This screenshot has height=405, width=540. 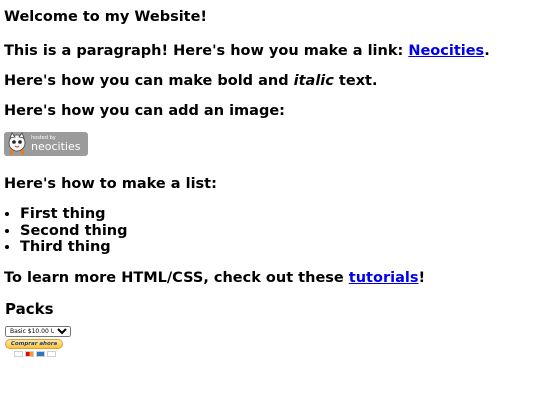 I want to click on visa-icon, so click(x=18, y=353).